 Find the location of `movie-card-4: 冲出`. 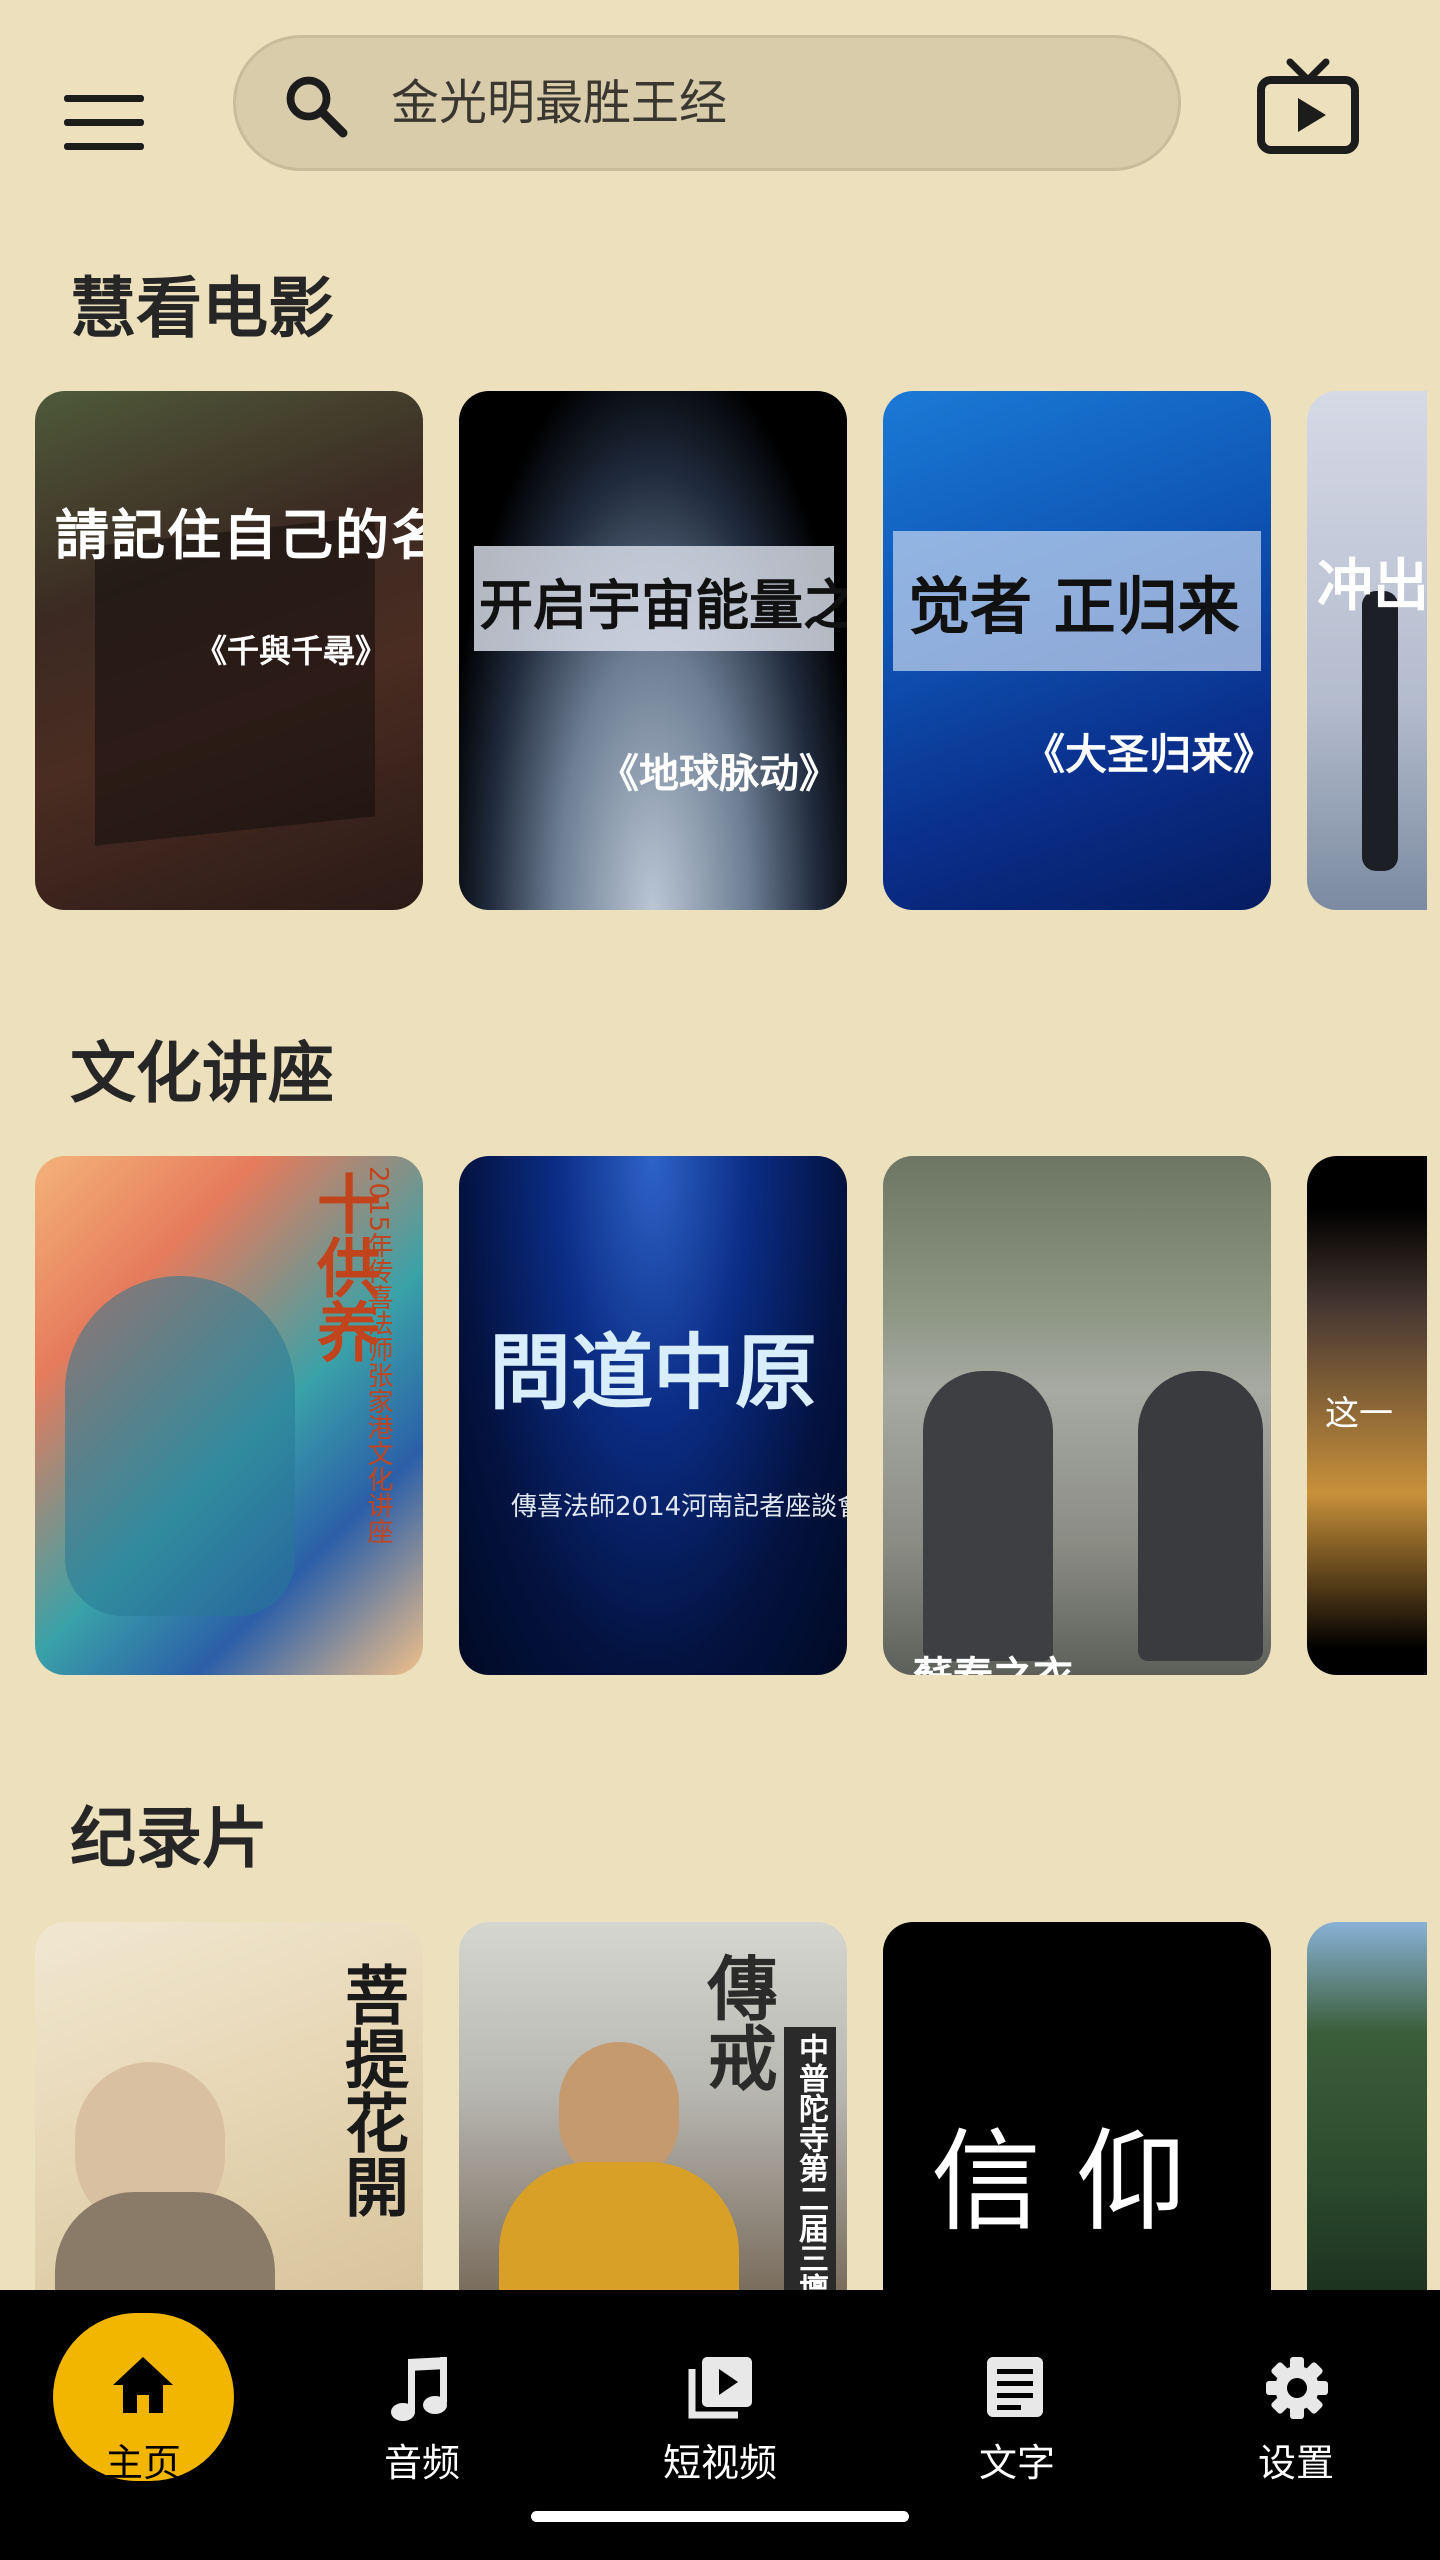

movie-card-4: 冲出 is located at coordinates (1367, 650).